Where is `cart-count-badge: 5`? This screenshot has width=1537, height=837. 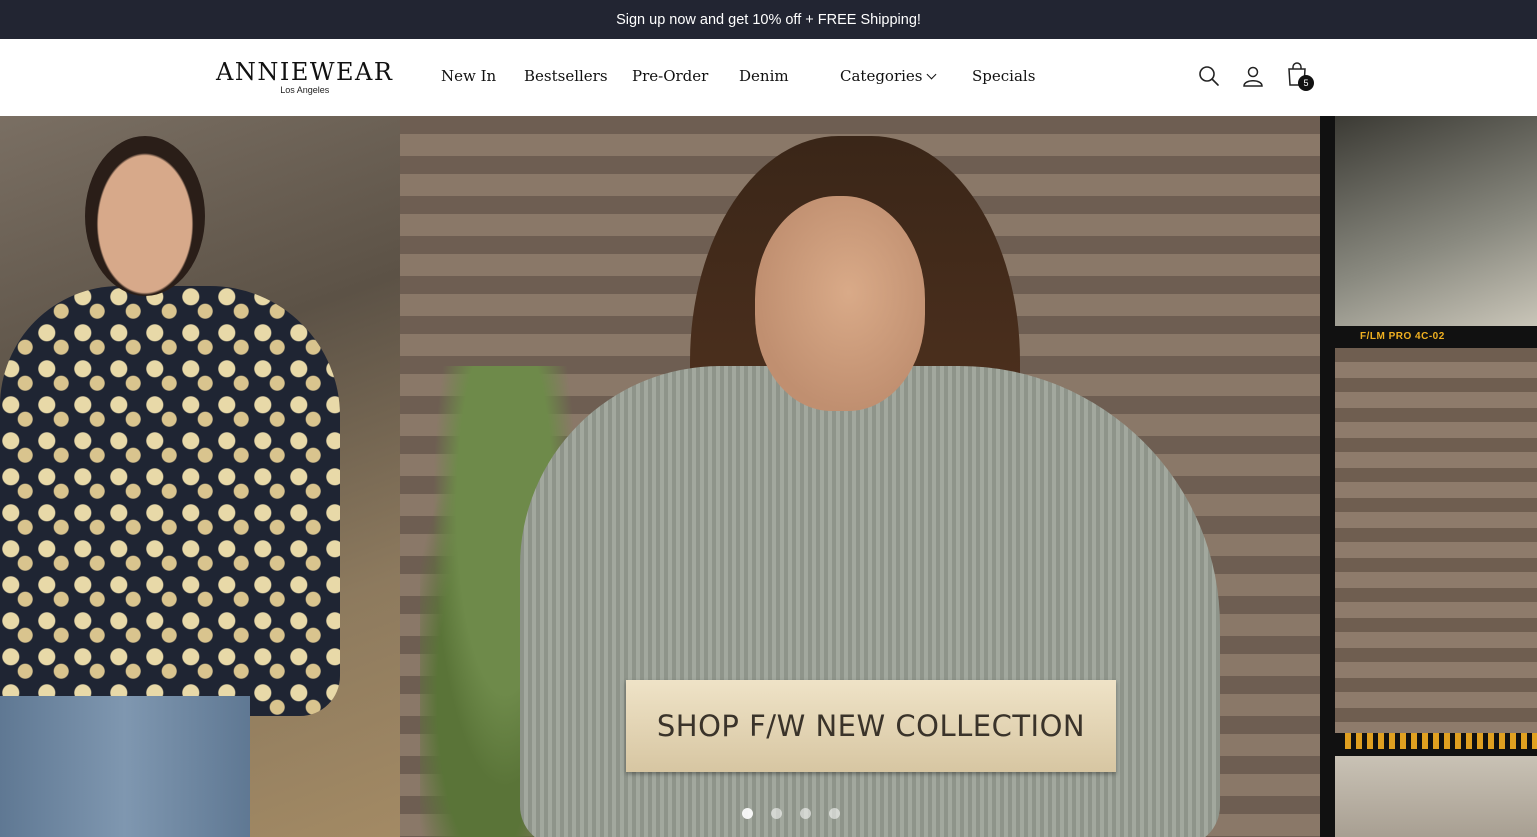
cart-count-badge: 5 is located at coordinates (1306, 83).